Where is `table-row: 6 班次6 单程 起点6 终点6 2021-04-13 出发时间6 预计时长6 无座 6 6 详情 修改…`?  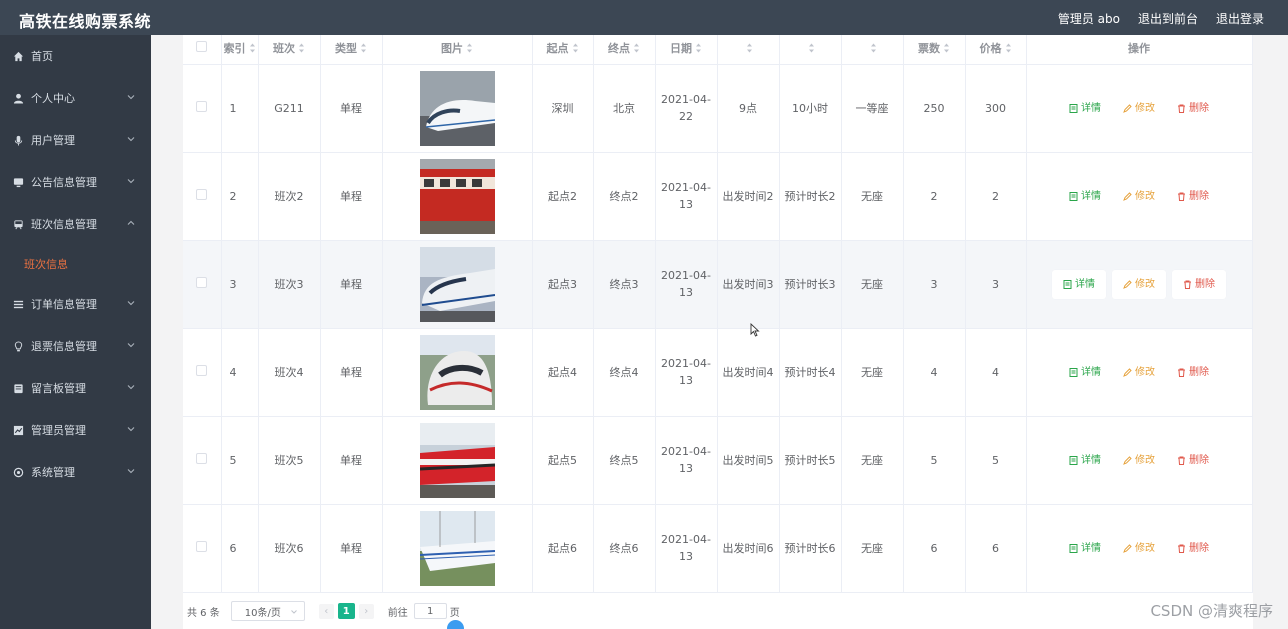
table-row: 6 班次6 单程 起点6 终点6 2021-04-13 出发时间6 预计时长6 无座 6 6 详情 修改… is located at coordinates (718, 548).